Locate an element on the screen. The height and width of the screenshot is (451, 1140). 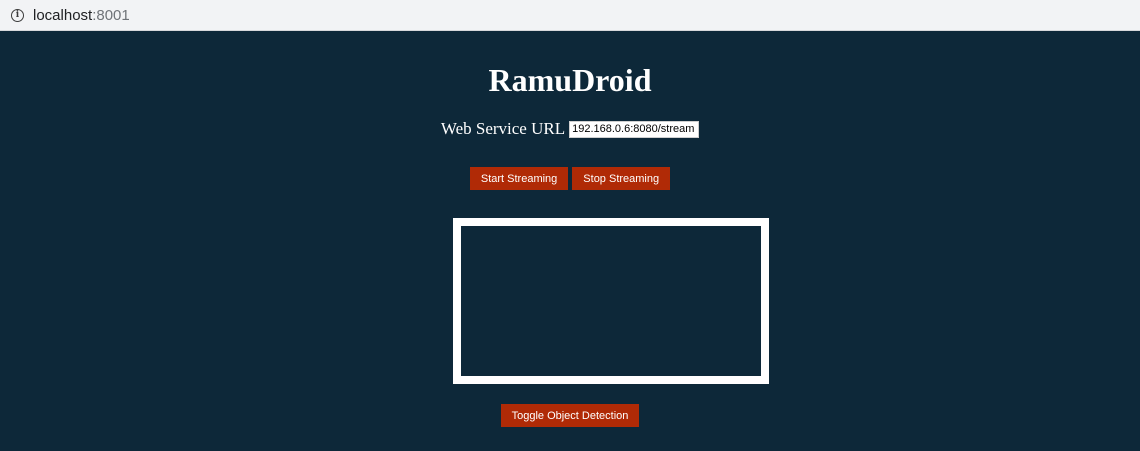
detection-controls: Toggle Object Detection is located at coordinates (570, 415).